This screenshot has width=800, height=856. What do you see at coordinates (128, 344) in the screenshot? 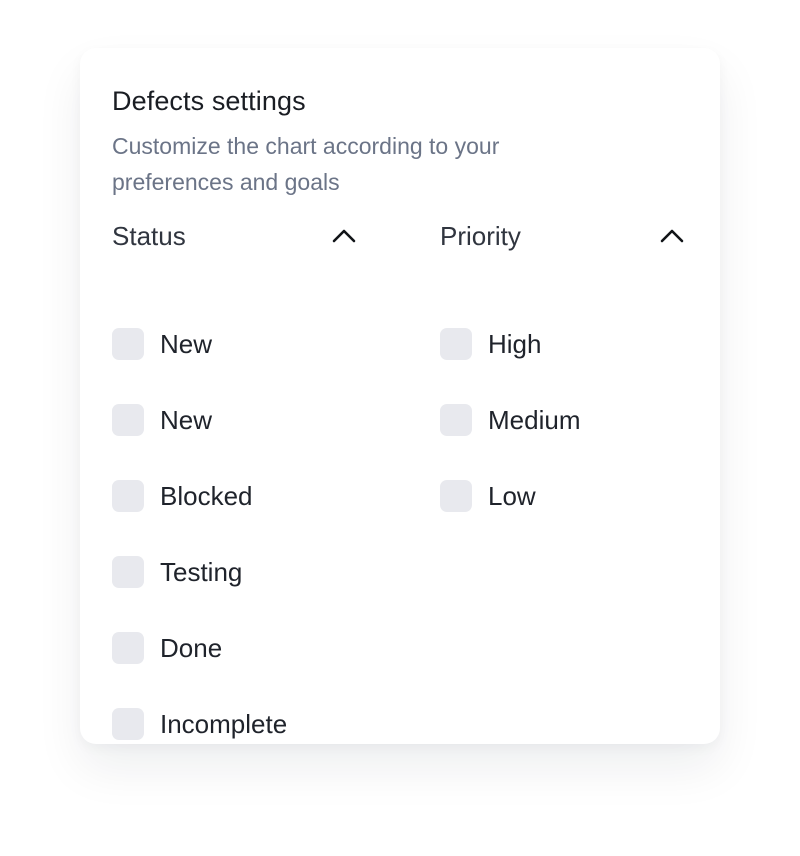
I see `status-new-checkbox` at bounding box center [128, 344].